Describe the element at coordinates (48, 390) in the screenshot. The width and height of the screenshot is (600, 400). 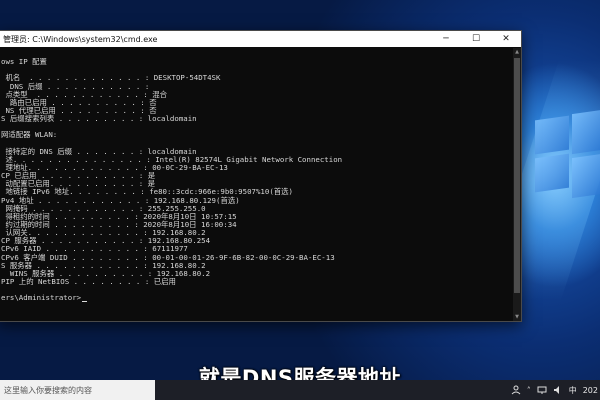
I see `search-placeholder: 这里输入你要搜索的内容` at that location.